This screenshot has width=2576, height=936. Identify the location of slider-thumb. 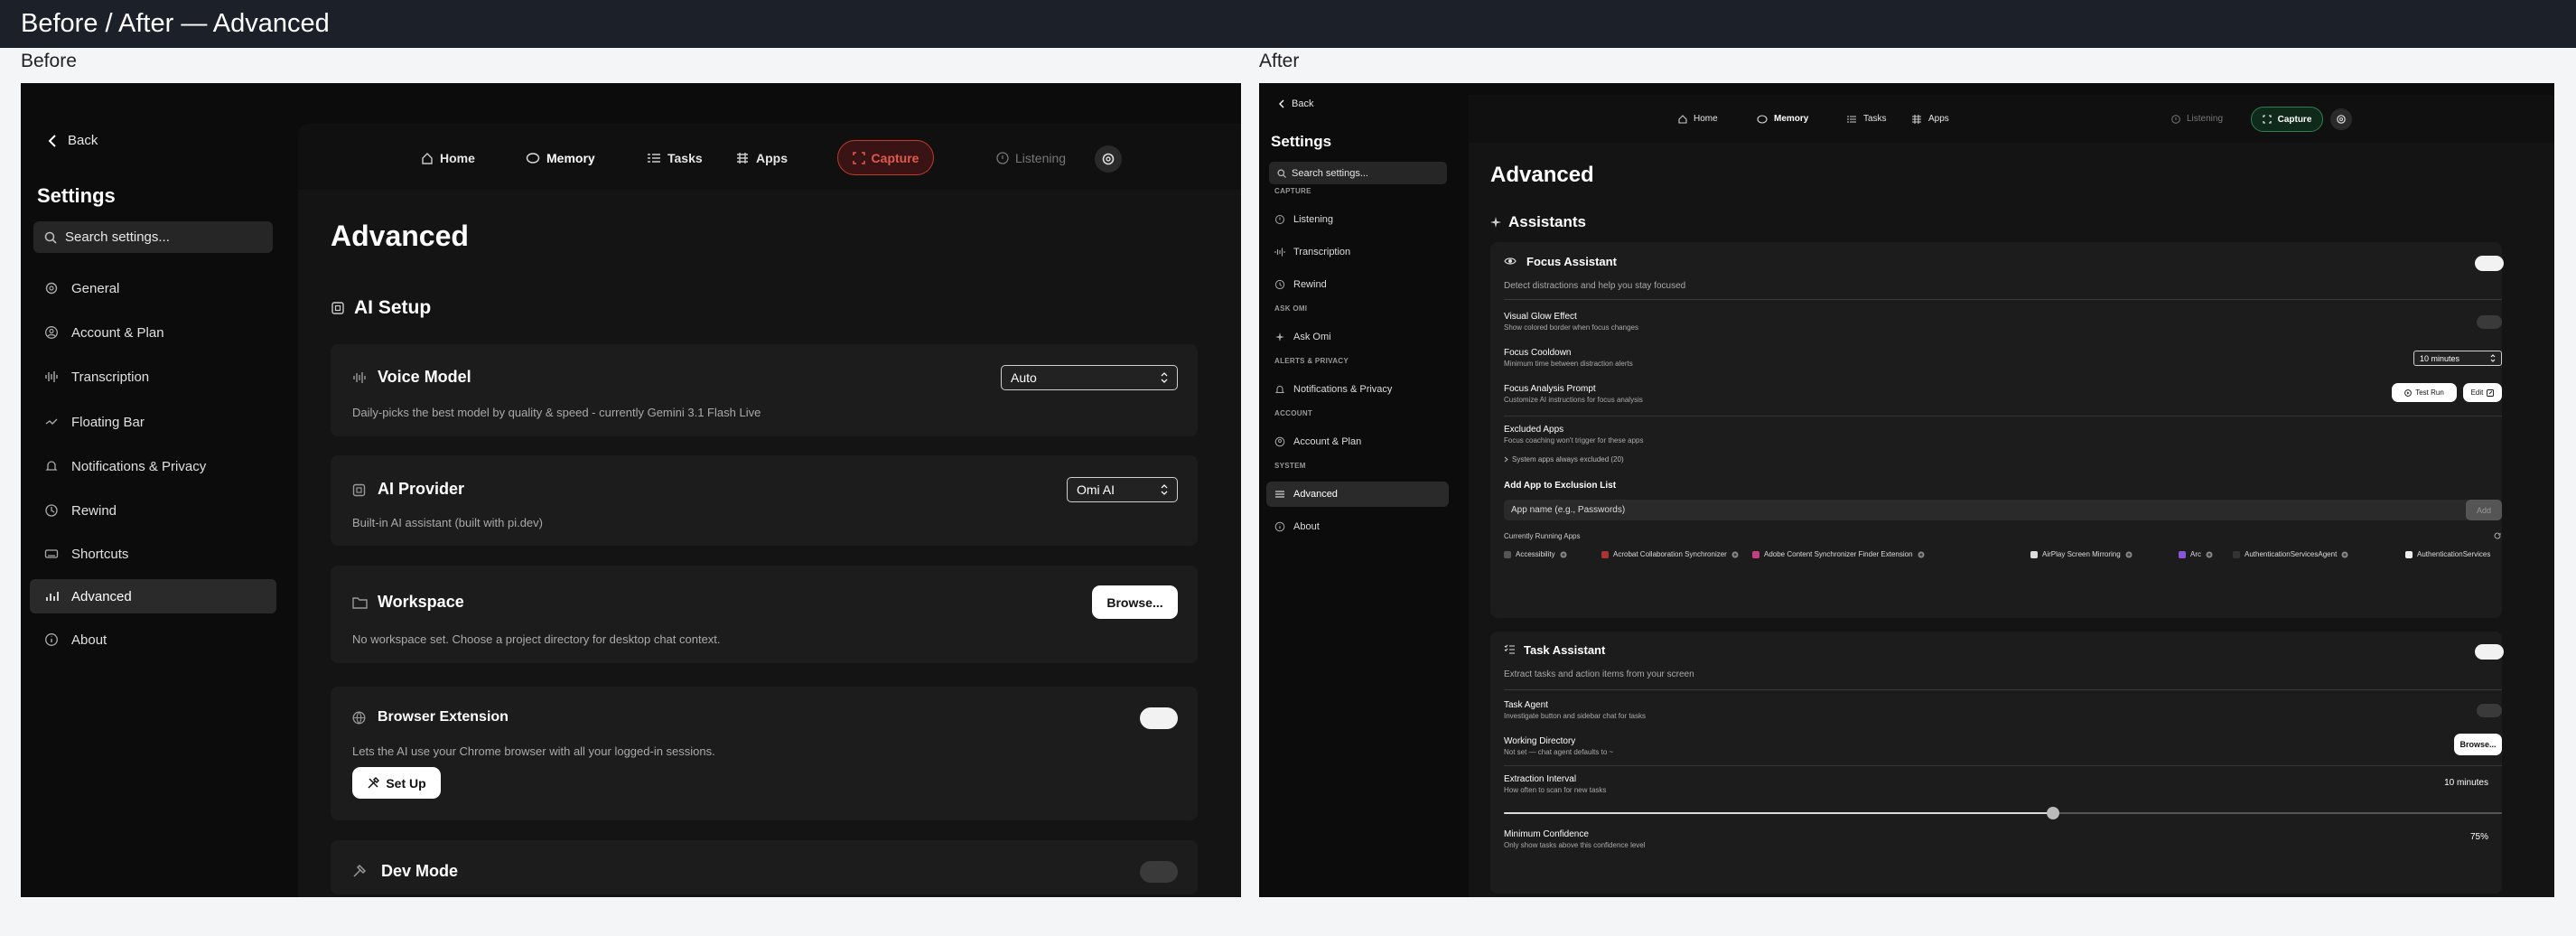
(2052, 813).